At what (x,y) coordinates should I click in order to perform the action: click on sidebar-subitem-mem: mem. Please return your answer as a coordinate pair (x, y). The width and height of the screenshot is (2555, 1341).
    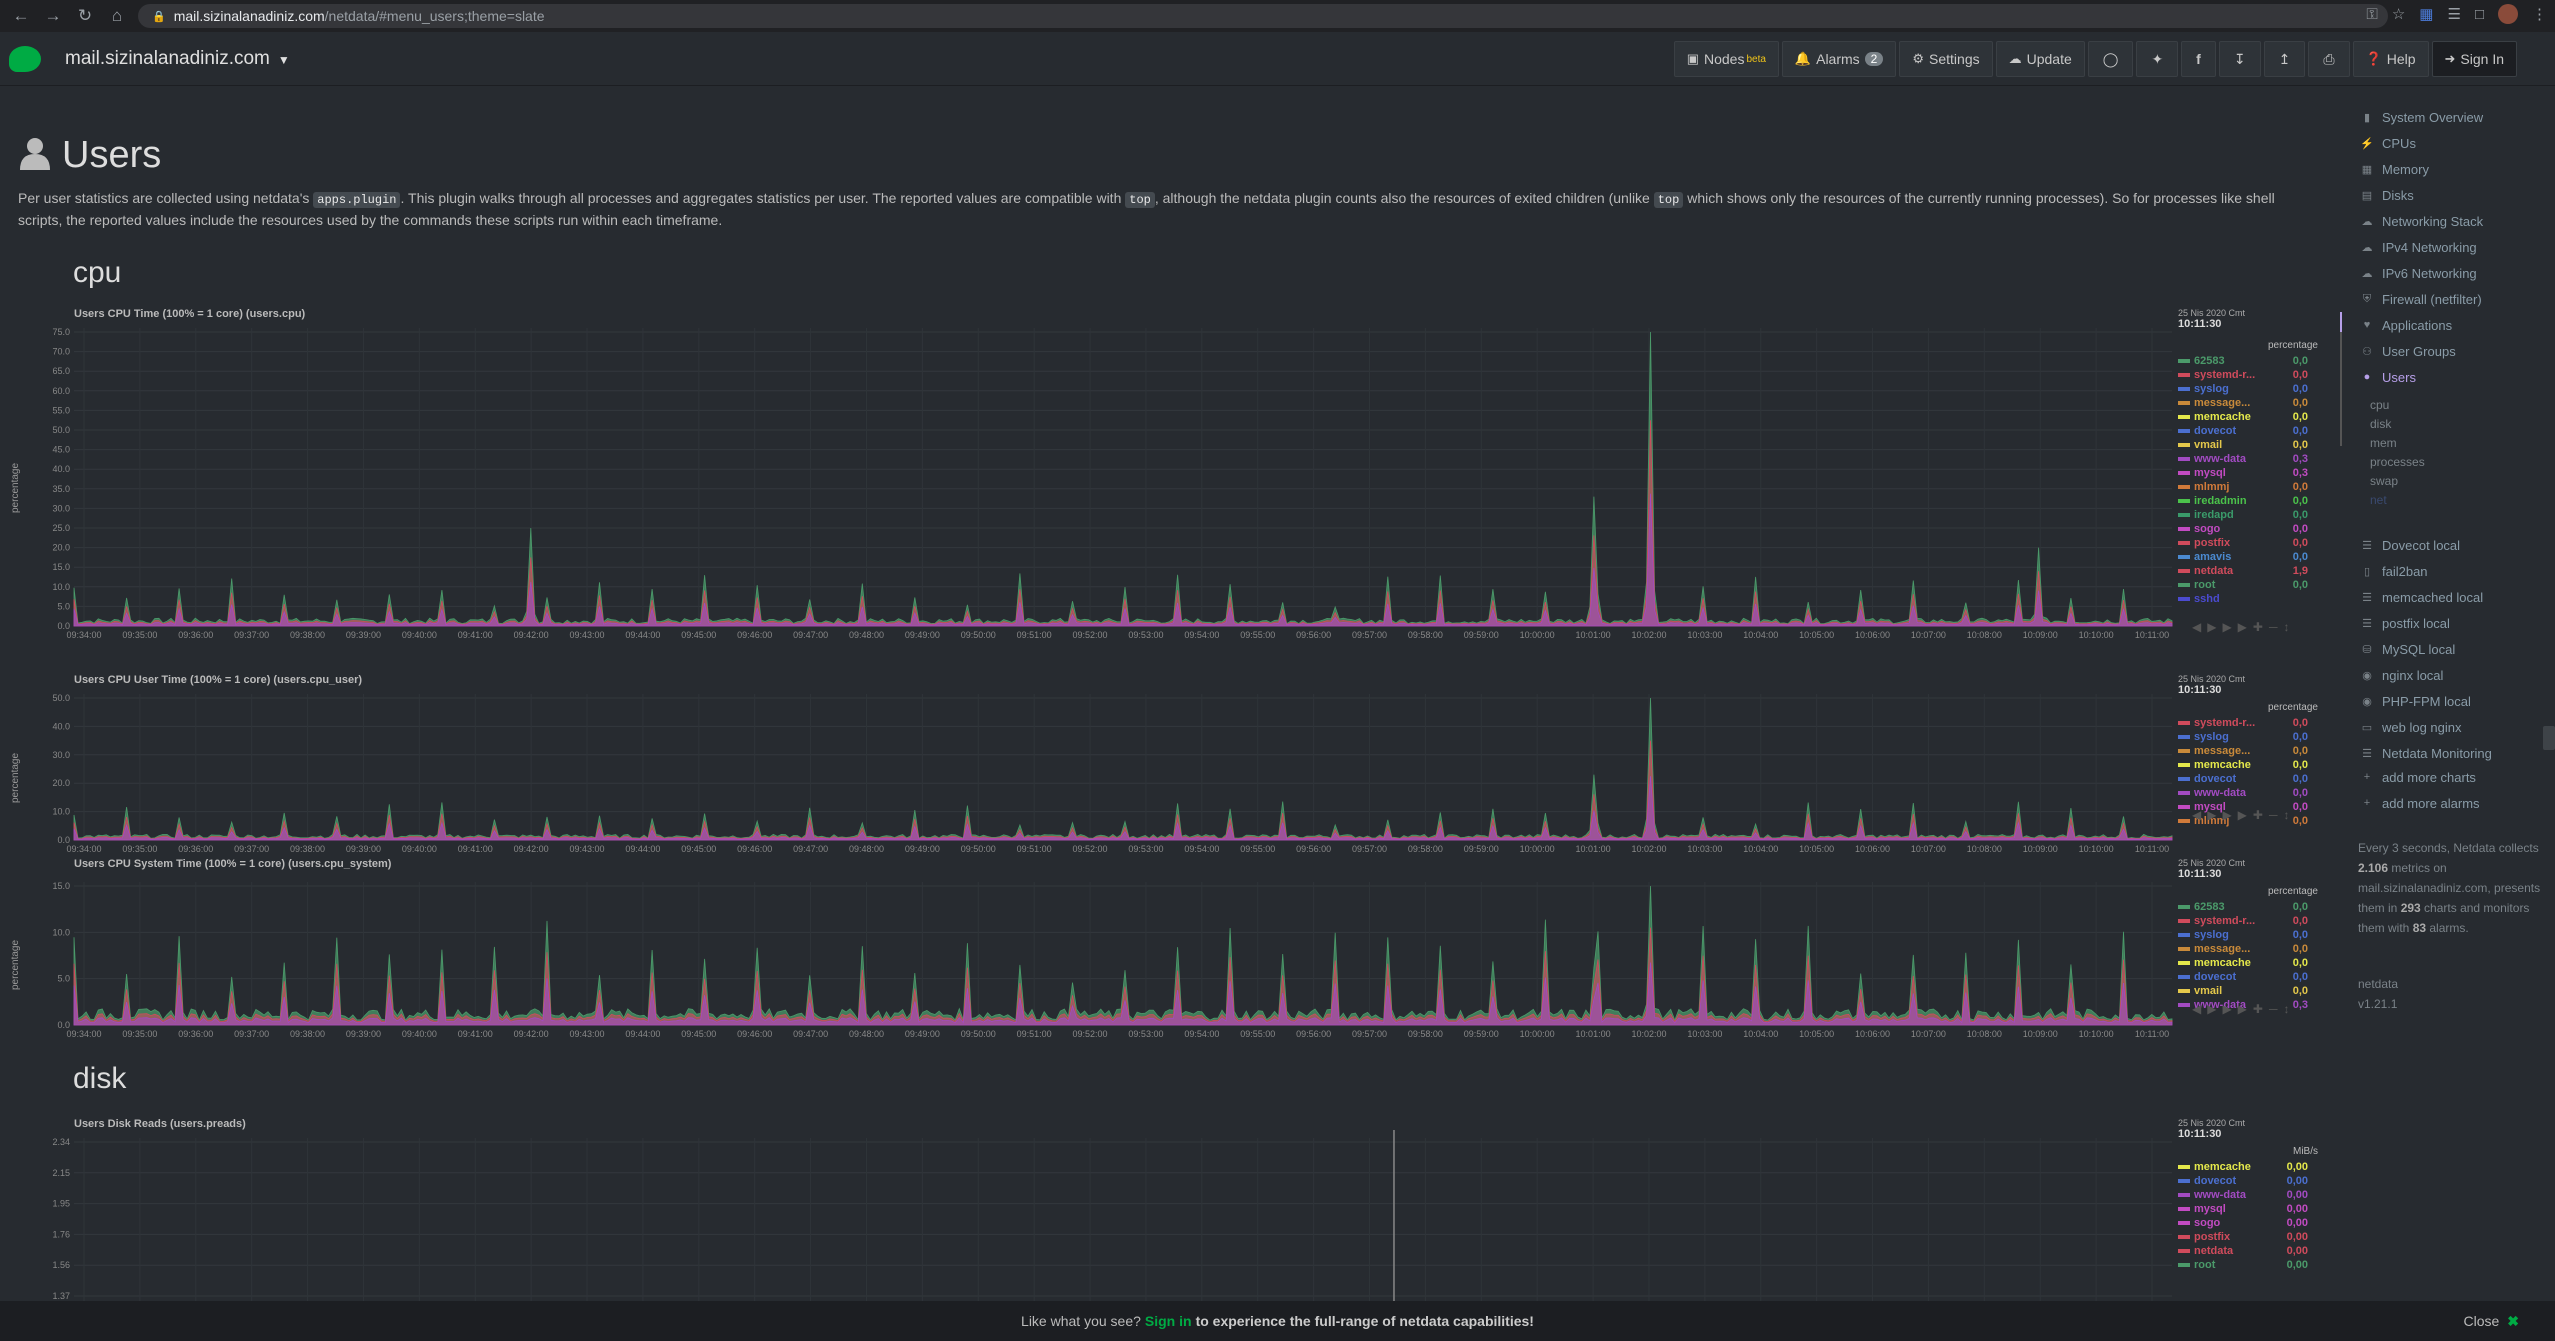
    Looking at the image, I should click on (2383, 443).